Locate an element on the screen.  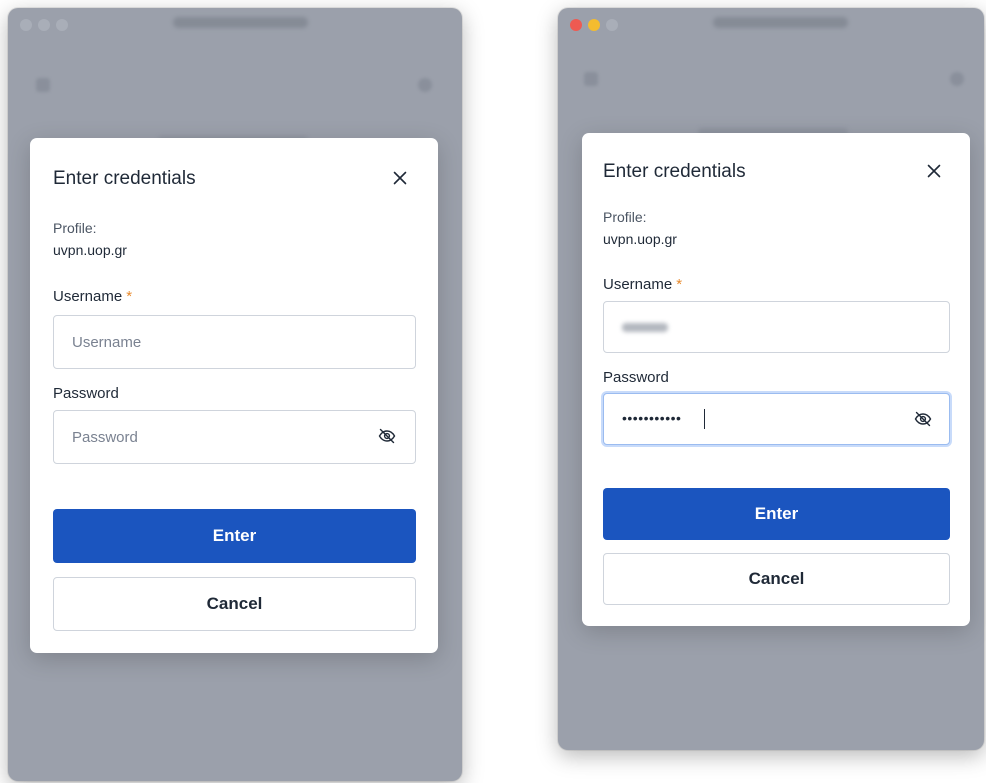
password-masked-value: ••••••••••• is located at coordinates (652, 418).